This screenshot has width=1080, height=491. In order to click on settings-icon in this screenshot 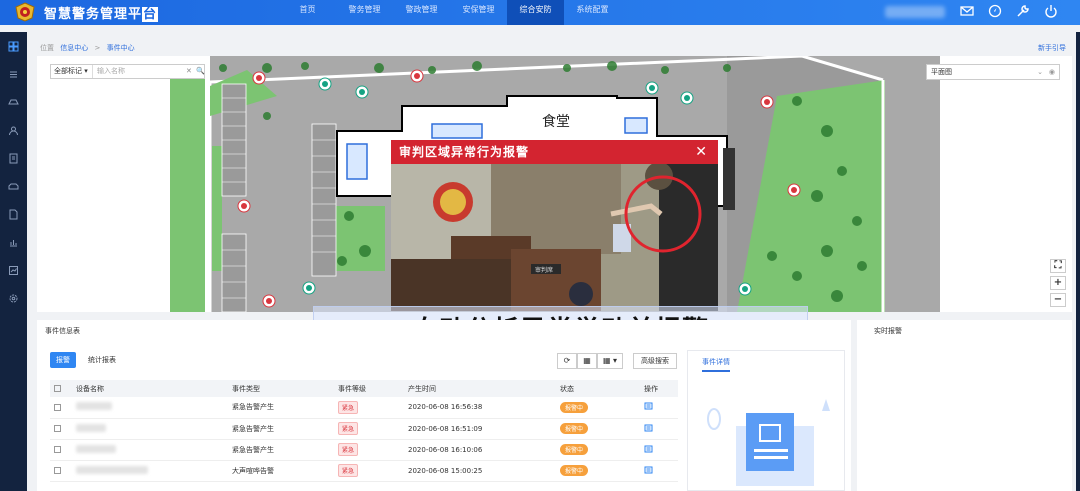, I will do `click(13, 298)`.